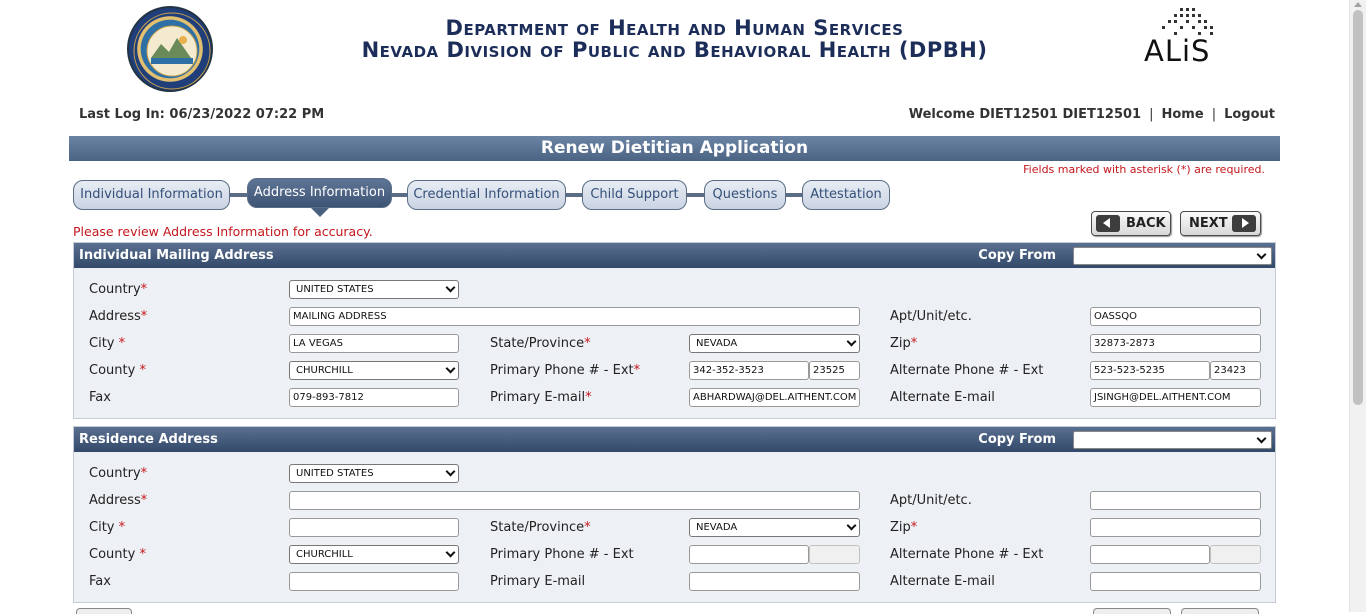 This screenshot has height=614, width=1366. I want to click on page-scrollbar, so click(1357, 306).